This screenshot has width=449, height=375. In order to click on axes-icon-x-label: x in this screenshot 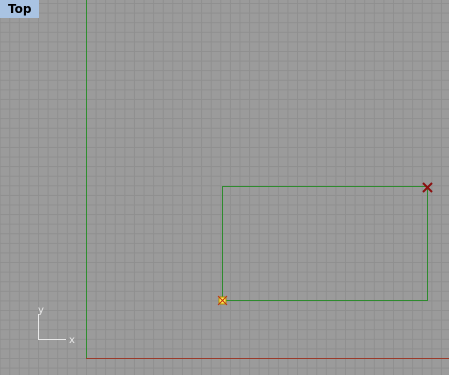, I will do `click(72, 340)`.